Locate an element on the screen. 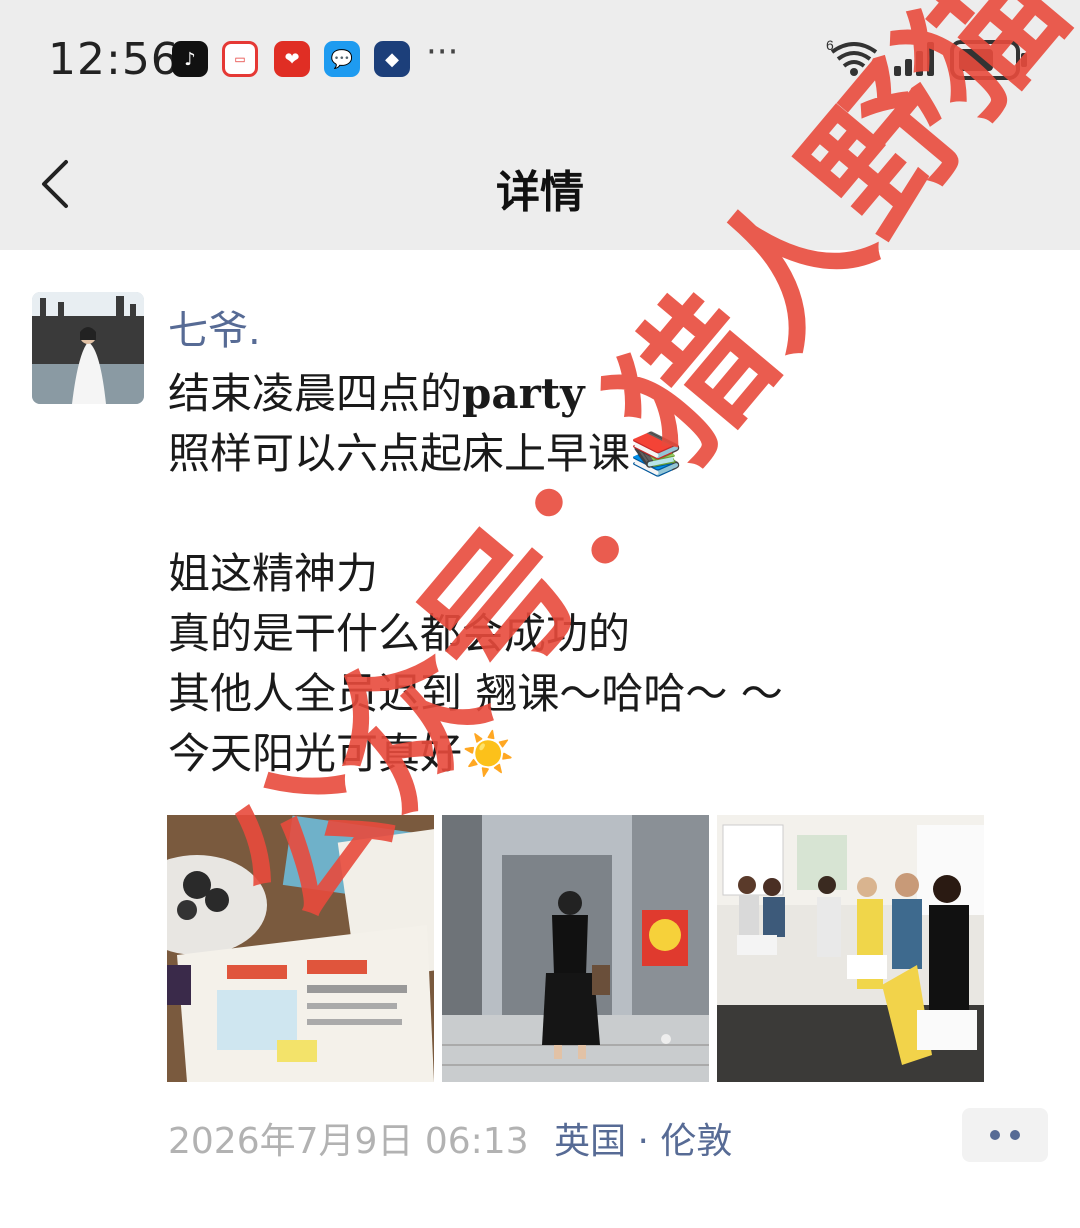 This screenshot has height=1228, width=1080. wifi-icon: 6 is located at coordinates (852, 57).